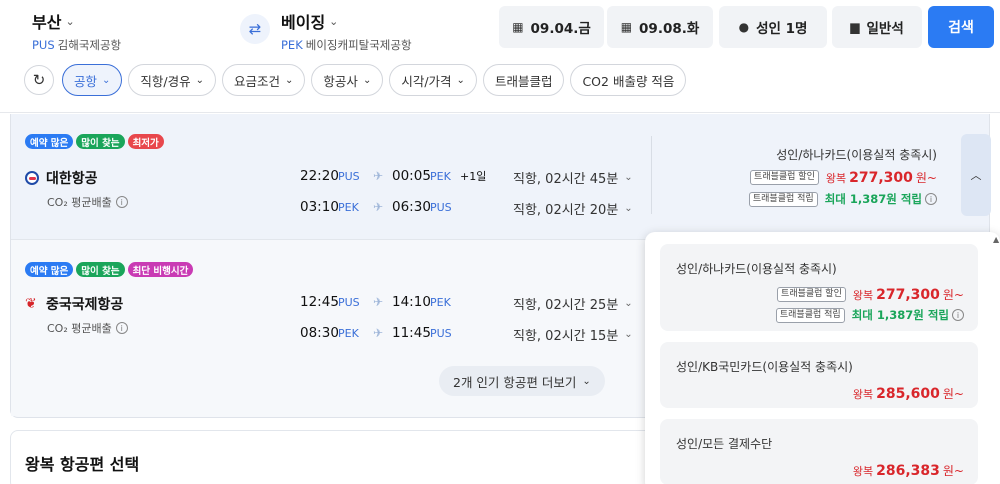  Describe the element at coordinates (47, 22) in the screenshot. I see `origin-city: 부산` at that location.